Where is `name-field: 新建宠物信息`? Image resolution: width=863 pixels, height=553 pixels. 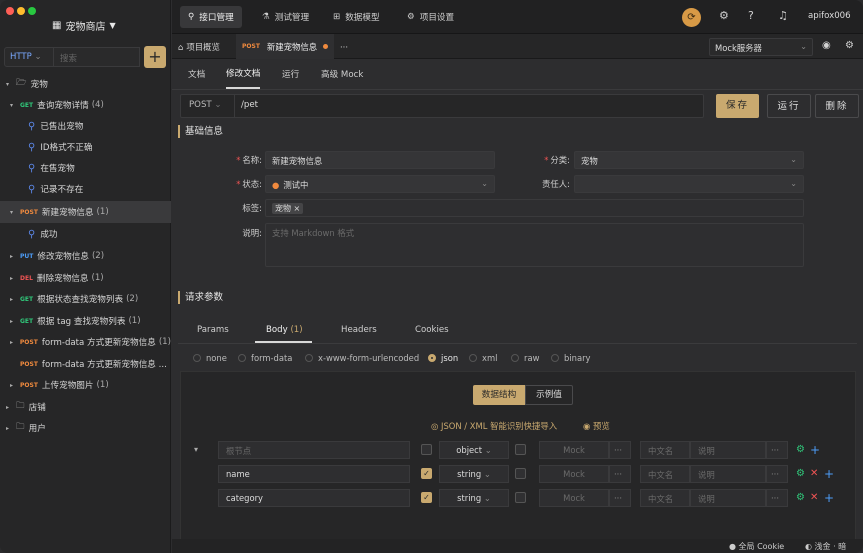 name-field: 新建宠物信息 is located at coordinates (380, 160).